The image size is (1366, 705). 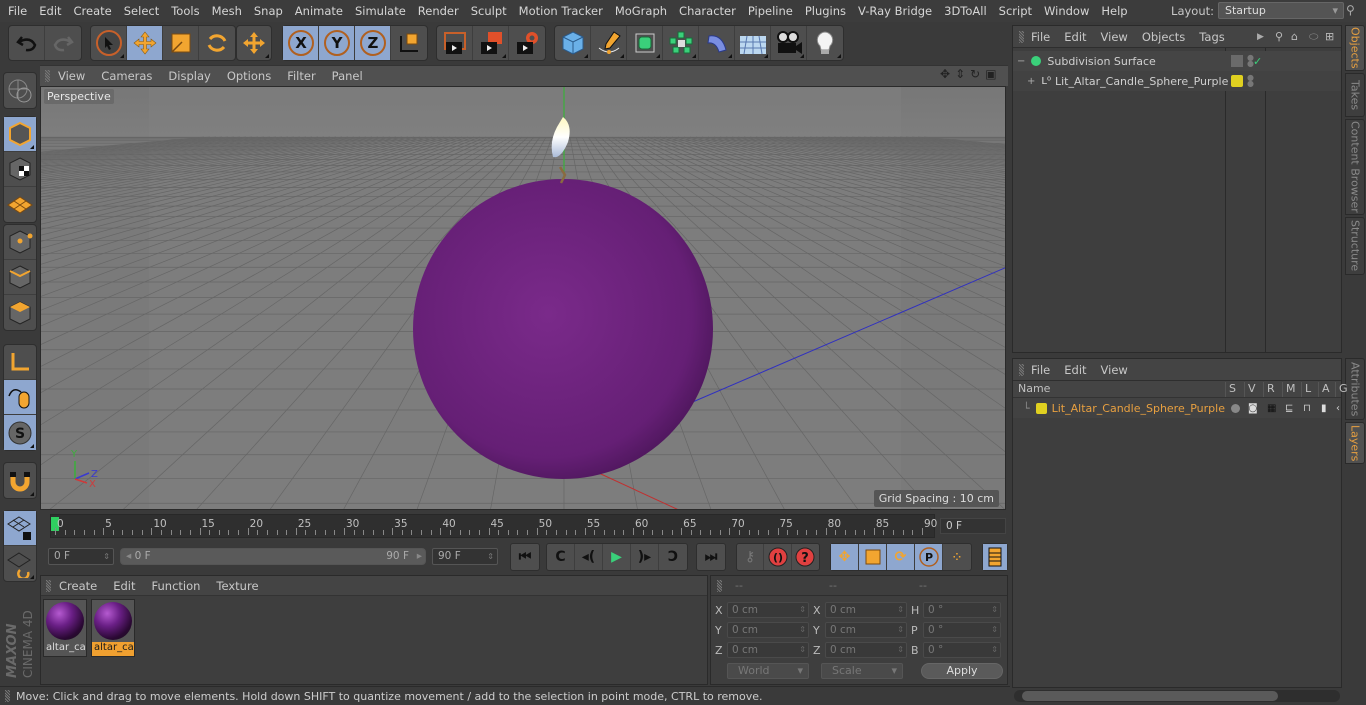 I want to click on key-position-button: ✥, so click(x=845, y=557).